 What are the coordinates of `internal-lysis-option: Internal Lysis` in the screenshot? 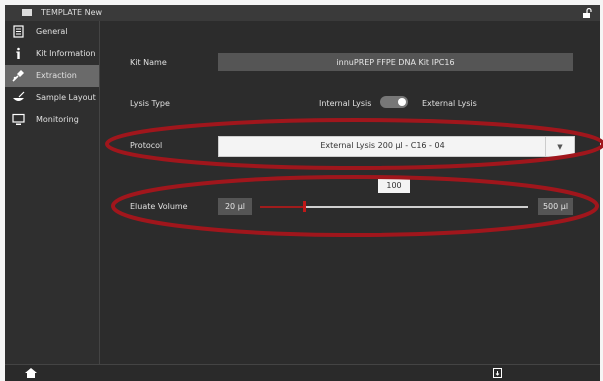 It's located at (345, 103).